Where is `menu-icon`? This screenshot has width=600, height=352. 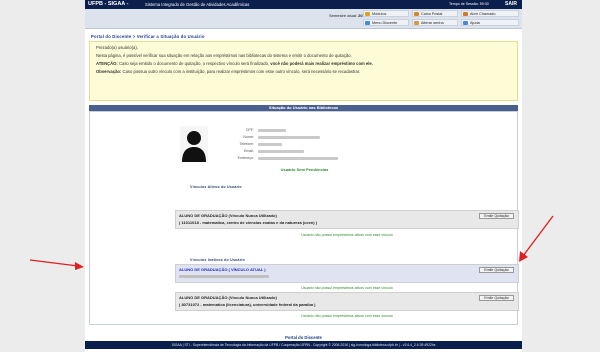
menu-icon is located at coordinates (367, 23).